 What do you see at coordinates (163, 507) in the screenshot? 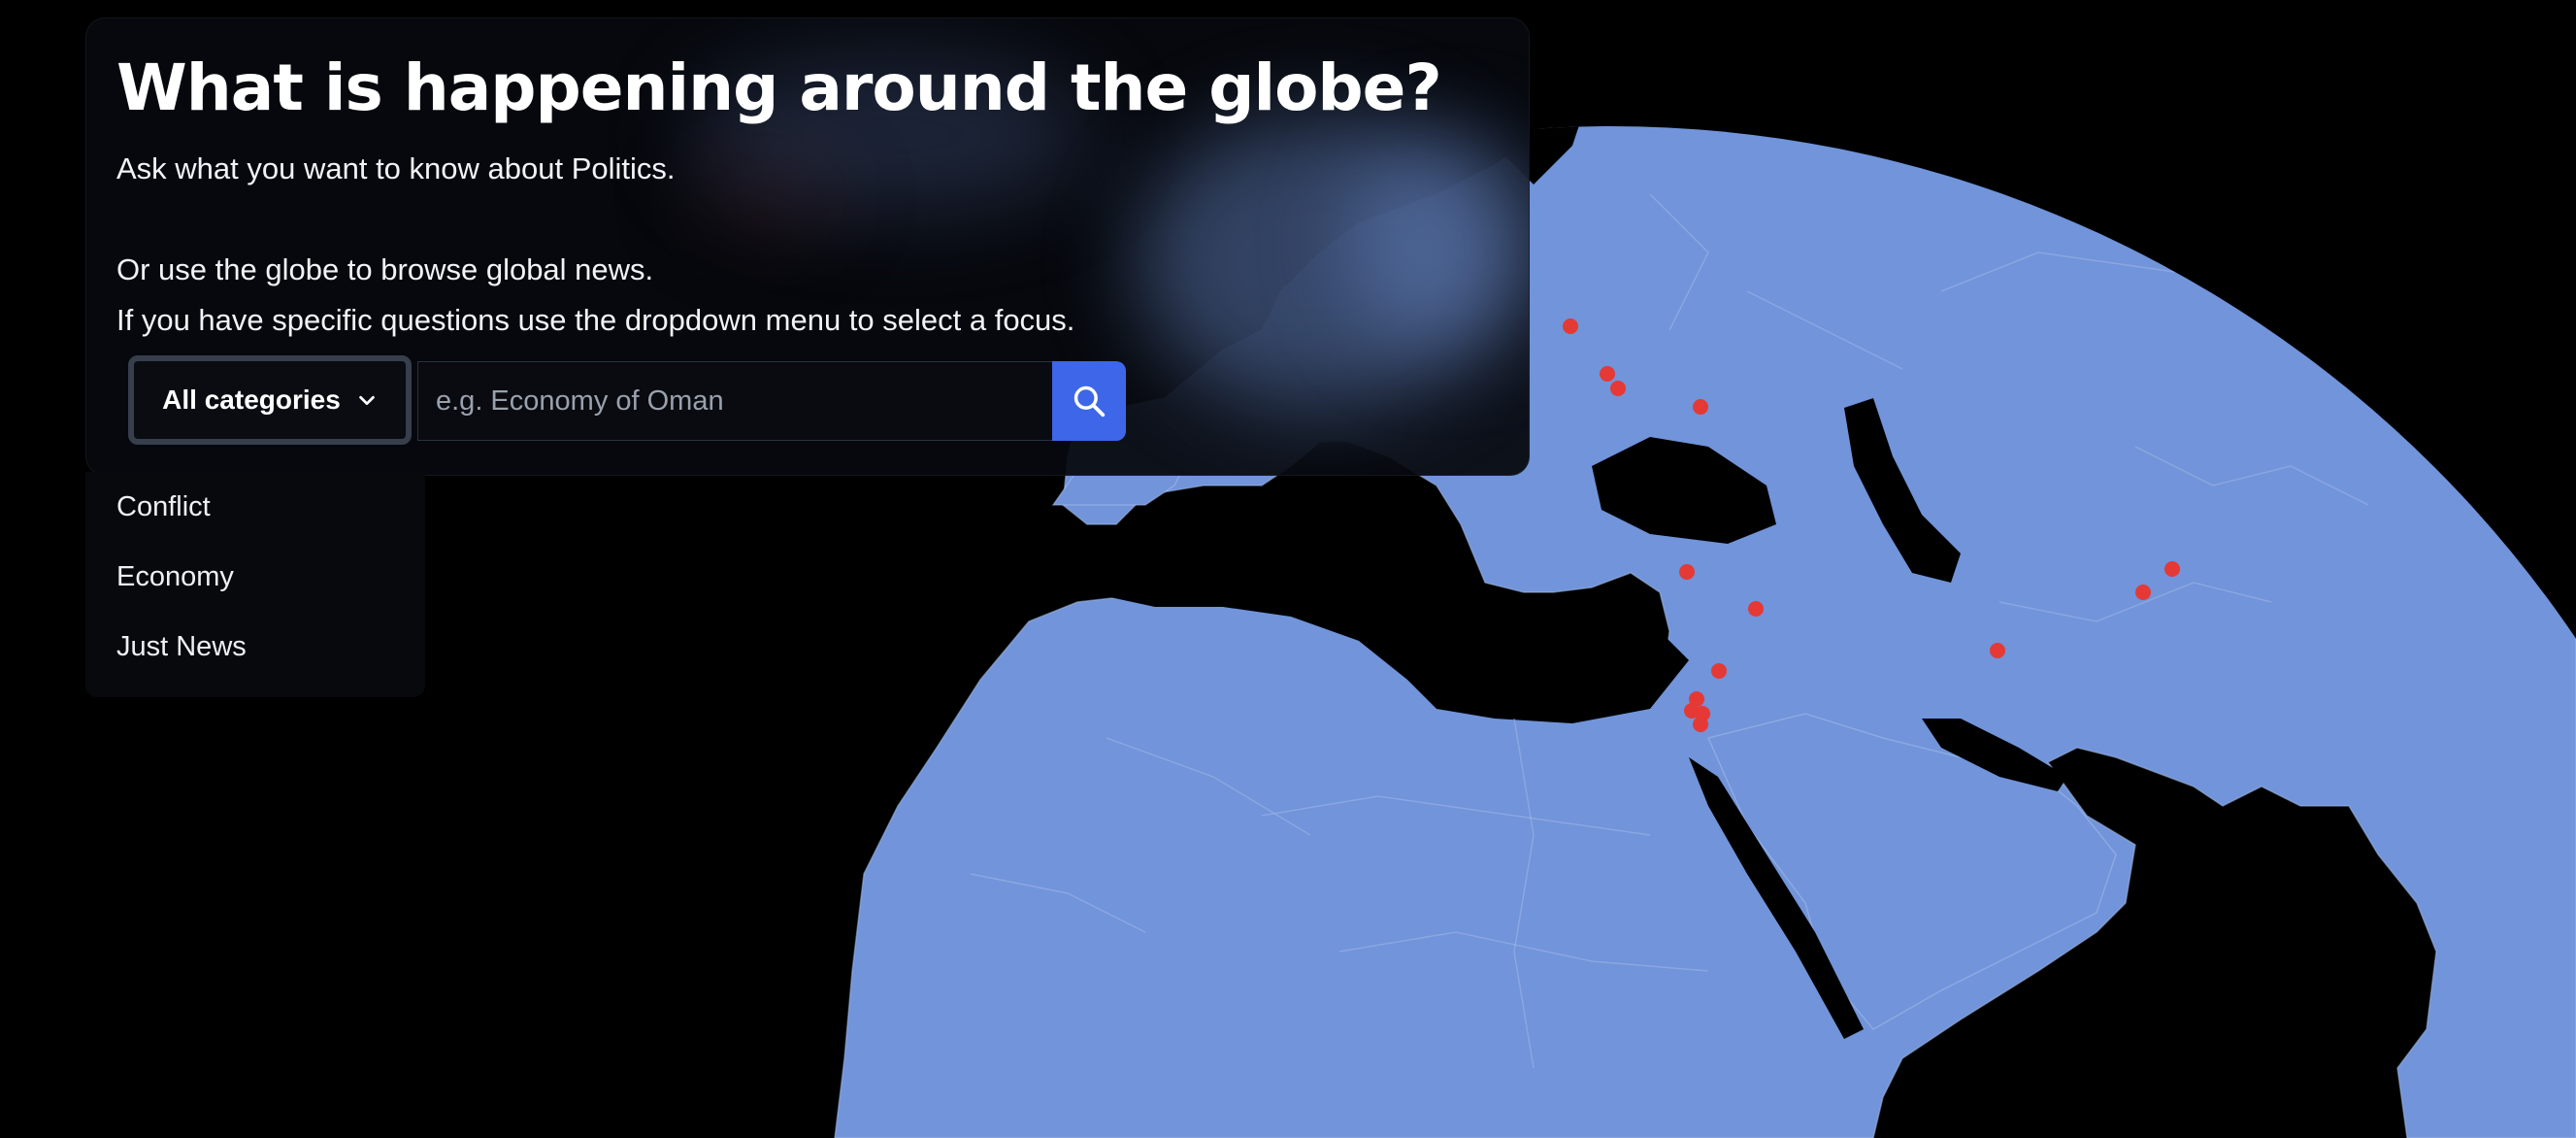
I see `dropdown-option-conflict: Conflict` at bounding box center [163, 507].